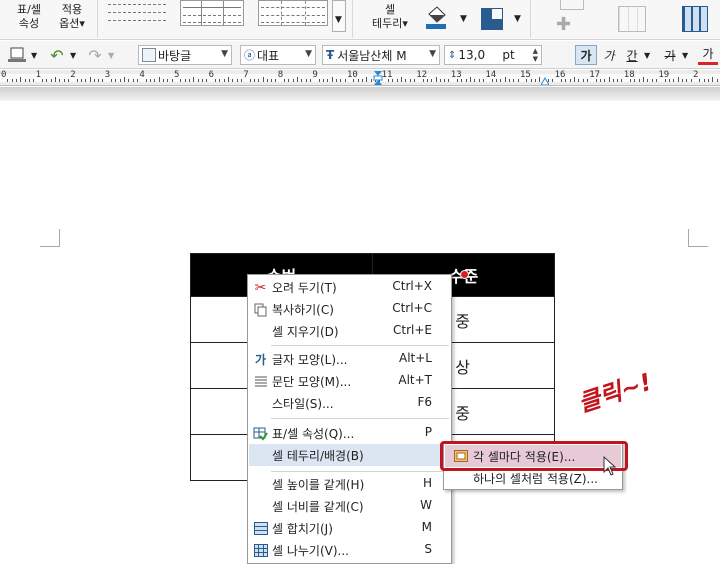 Image resolution: width=720 pixels, height=564 pixels. I want to click on font-color-button: 가, so click(708, 55).